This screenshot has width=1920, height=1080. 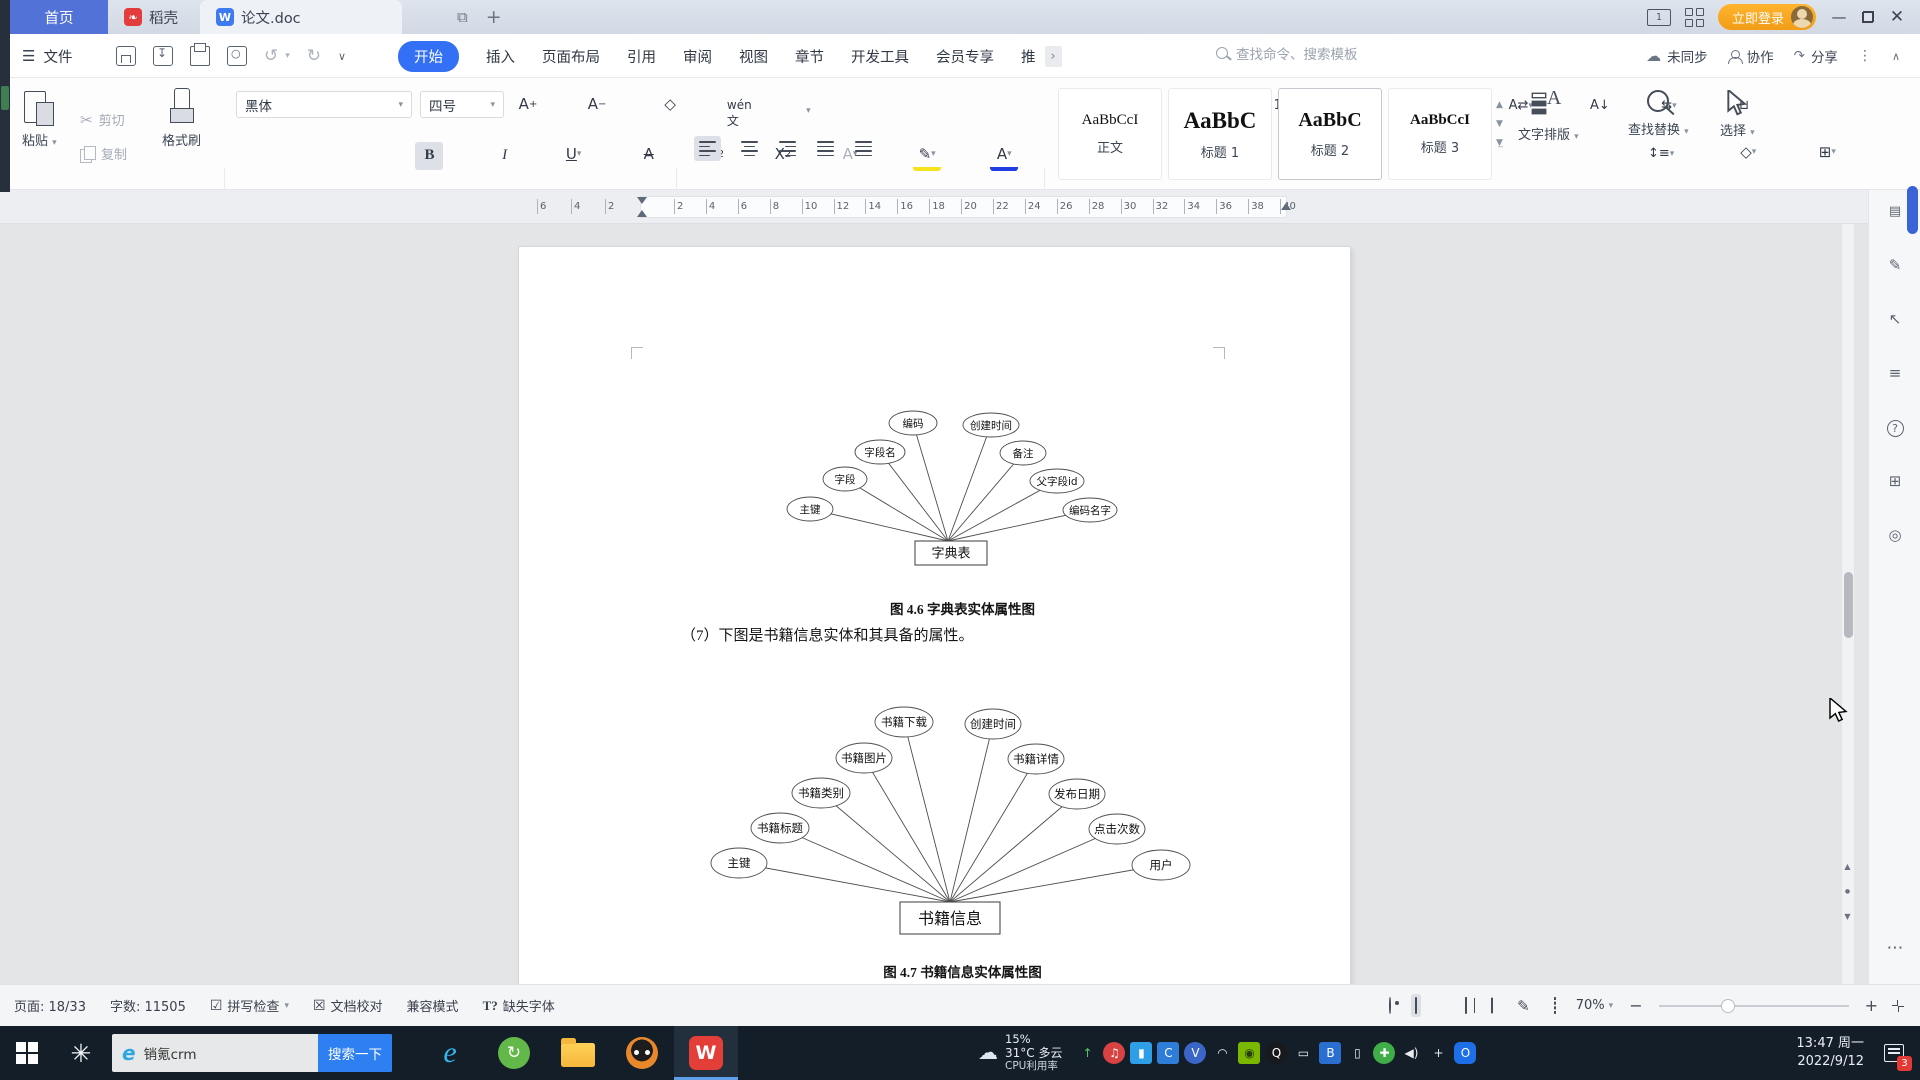 What do you see at coordinates (1416, 1005) in the screenshot?
I see `page-view-button` at bounding box center [1416, 1005].